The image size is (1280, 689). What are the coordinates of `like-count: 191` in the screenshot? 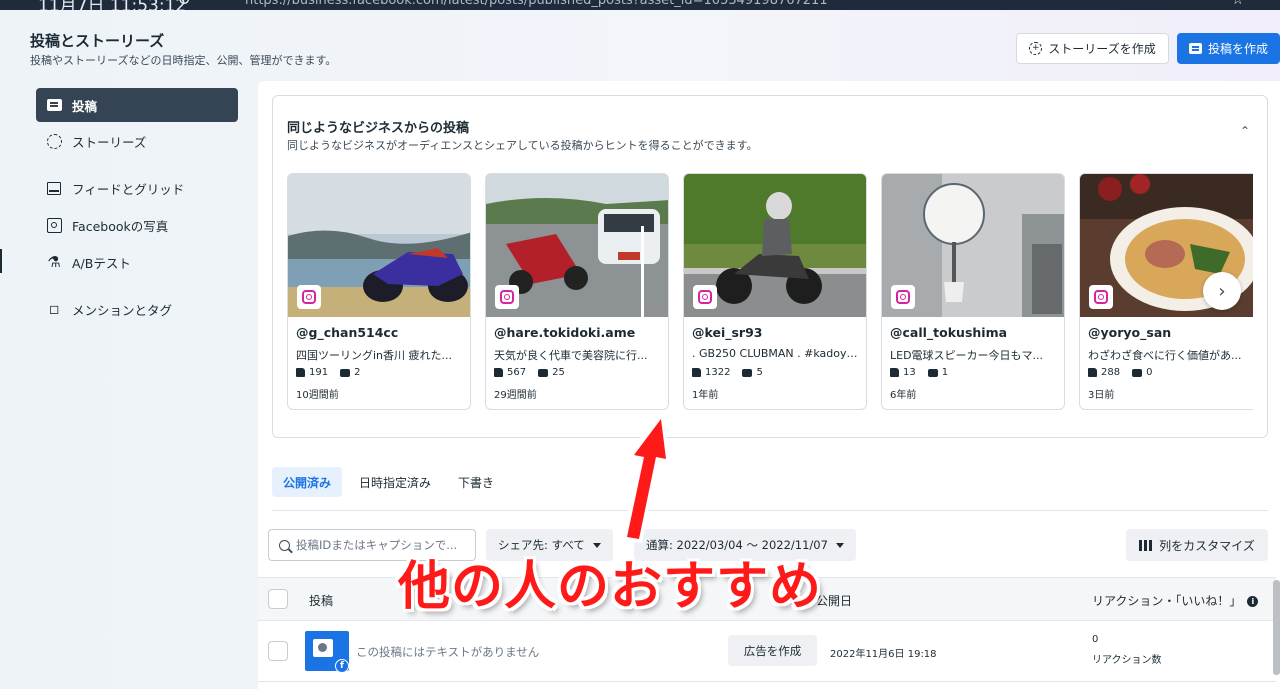 It's located at (319, 372).